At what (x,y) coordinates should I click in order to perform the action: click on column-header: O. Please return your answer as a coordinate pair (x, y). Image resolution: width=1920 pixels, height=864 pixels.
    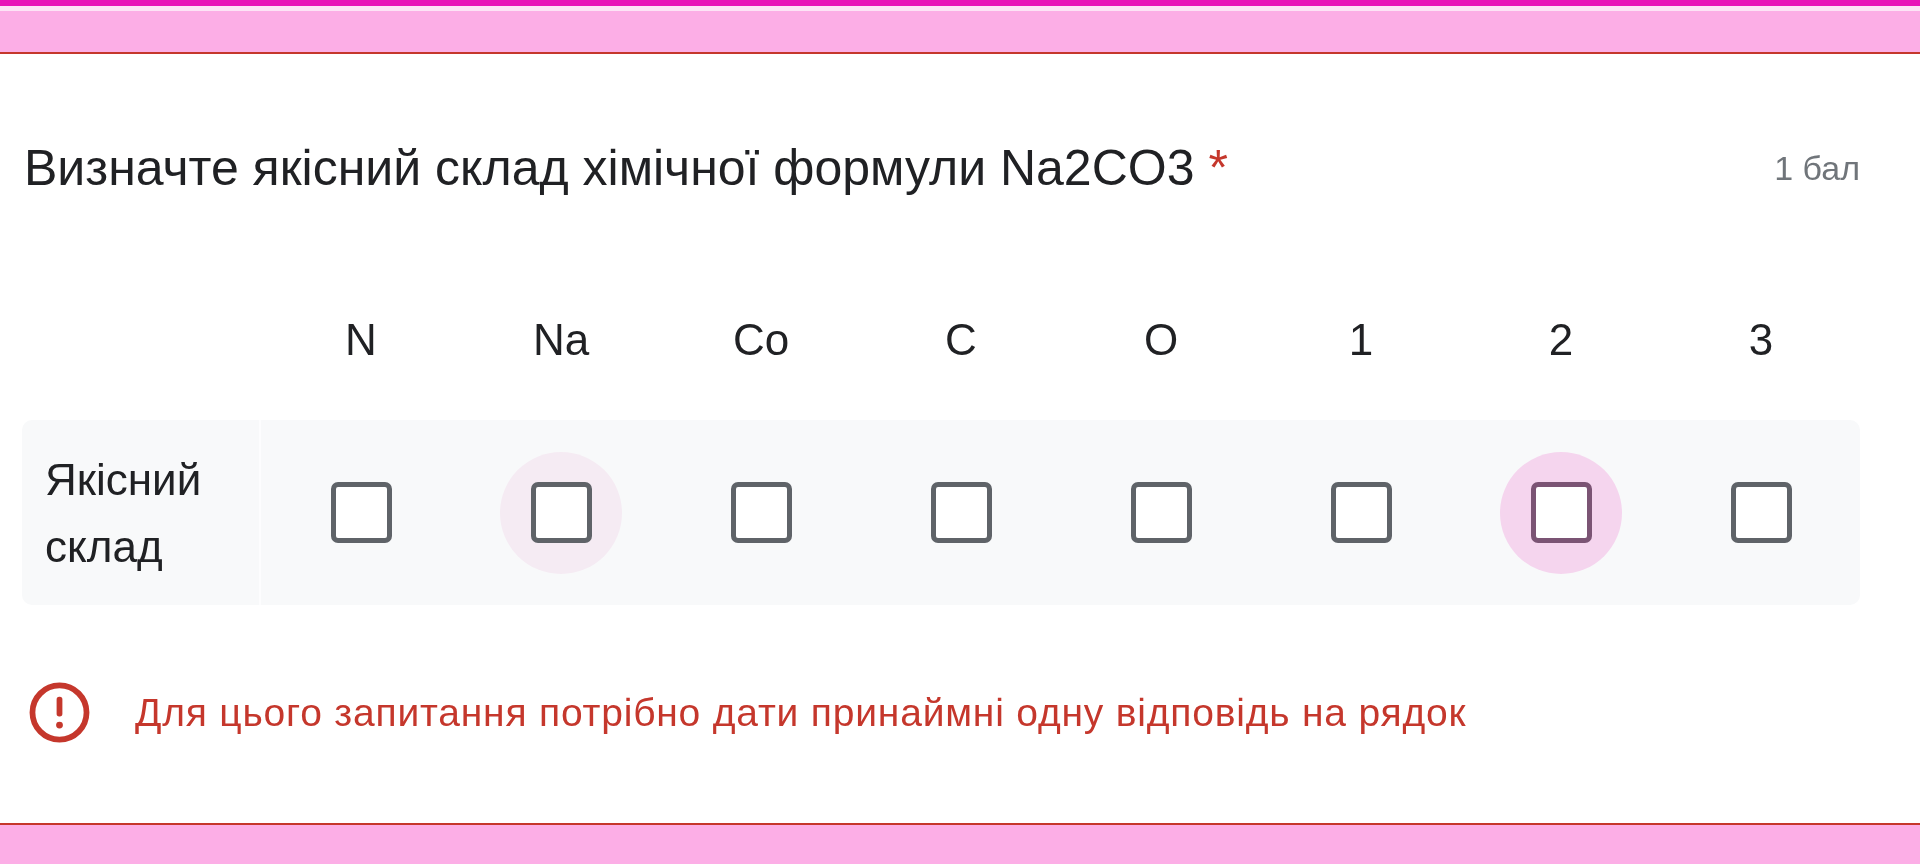
    Looking at the image, I should click on (1161, 340).